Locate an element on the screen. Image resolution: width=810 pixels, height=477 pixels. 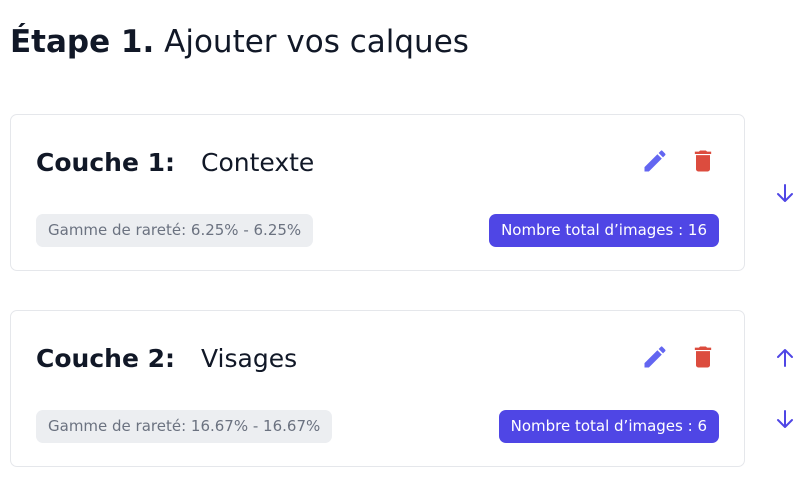
layer-name: Visages is located at coordinates (249, 358).